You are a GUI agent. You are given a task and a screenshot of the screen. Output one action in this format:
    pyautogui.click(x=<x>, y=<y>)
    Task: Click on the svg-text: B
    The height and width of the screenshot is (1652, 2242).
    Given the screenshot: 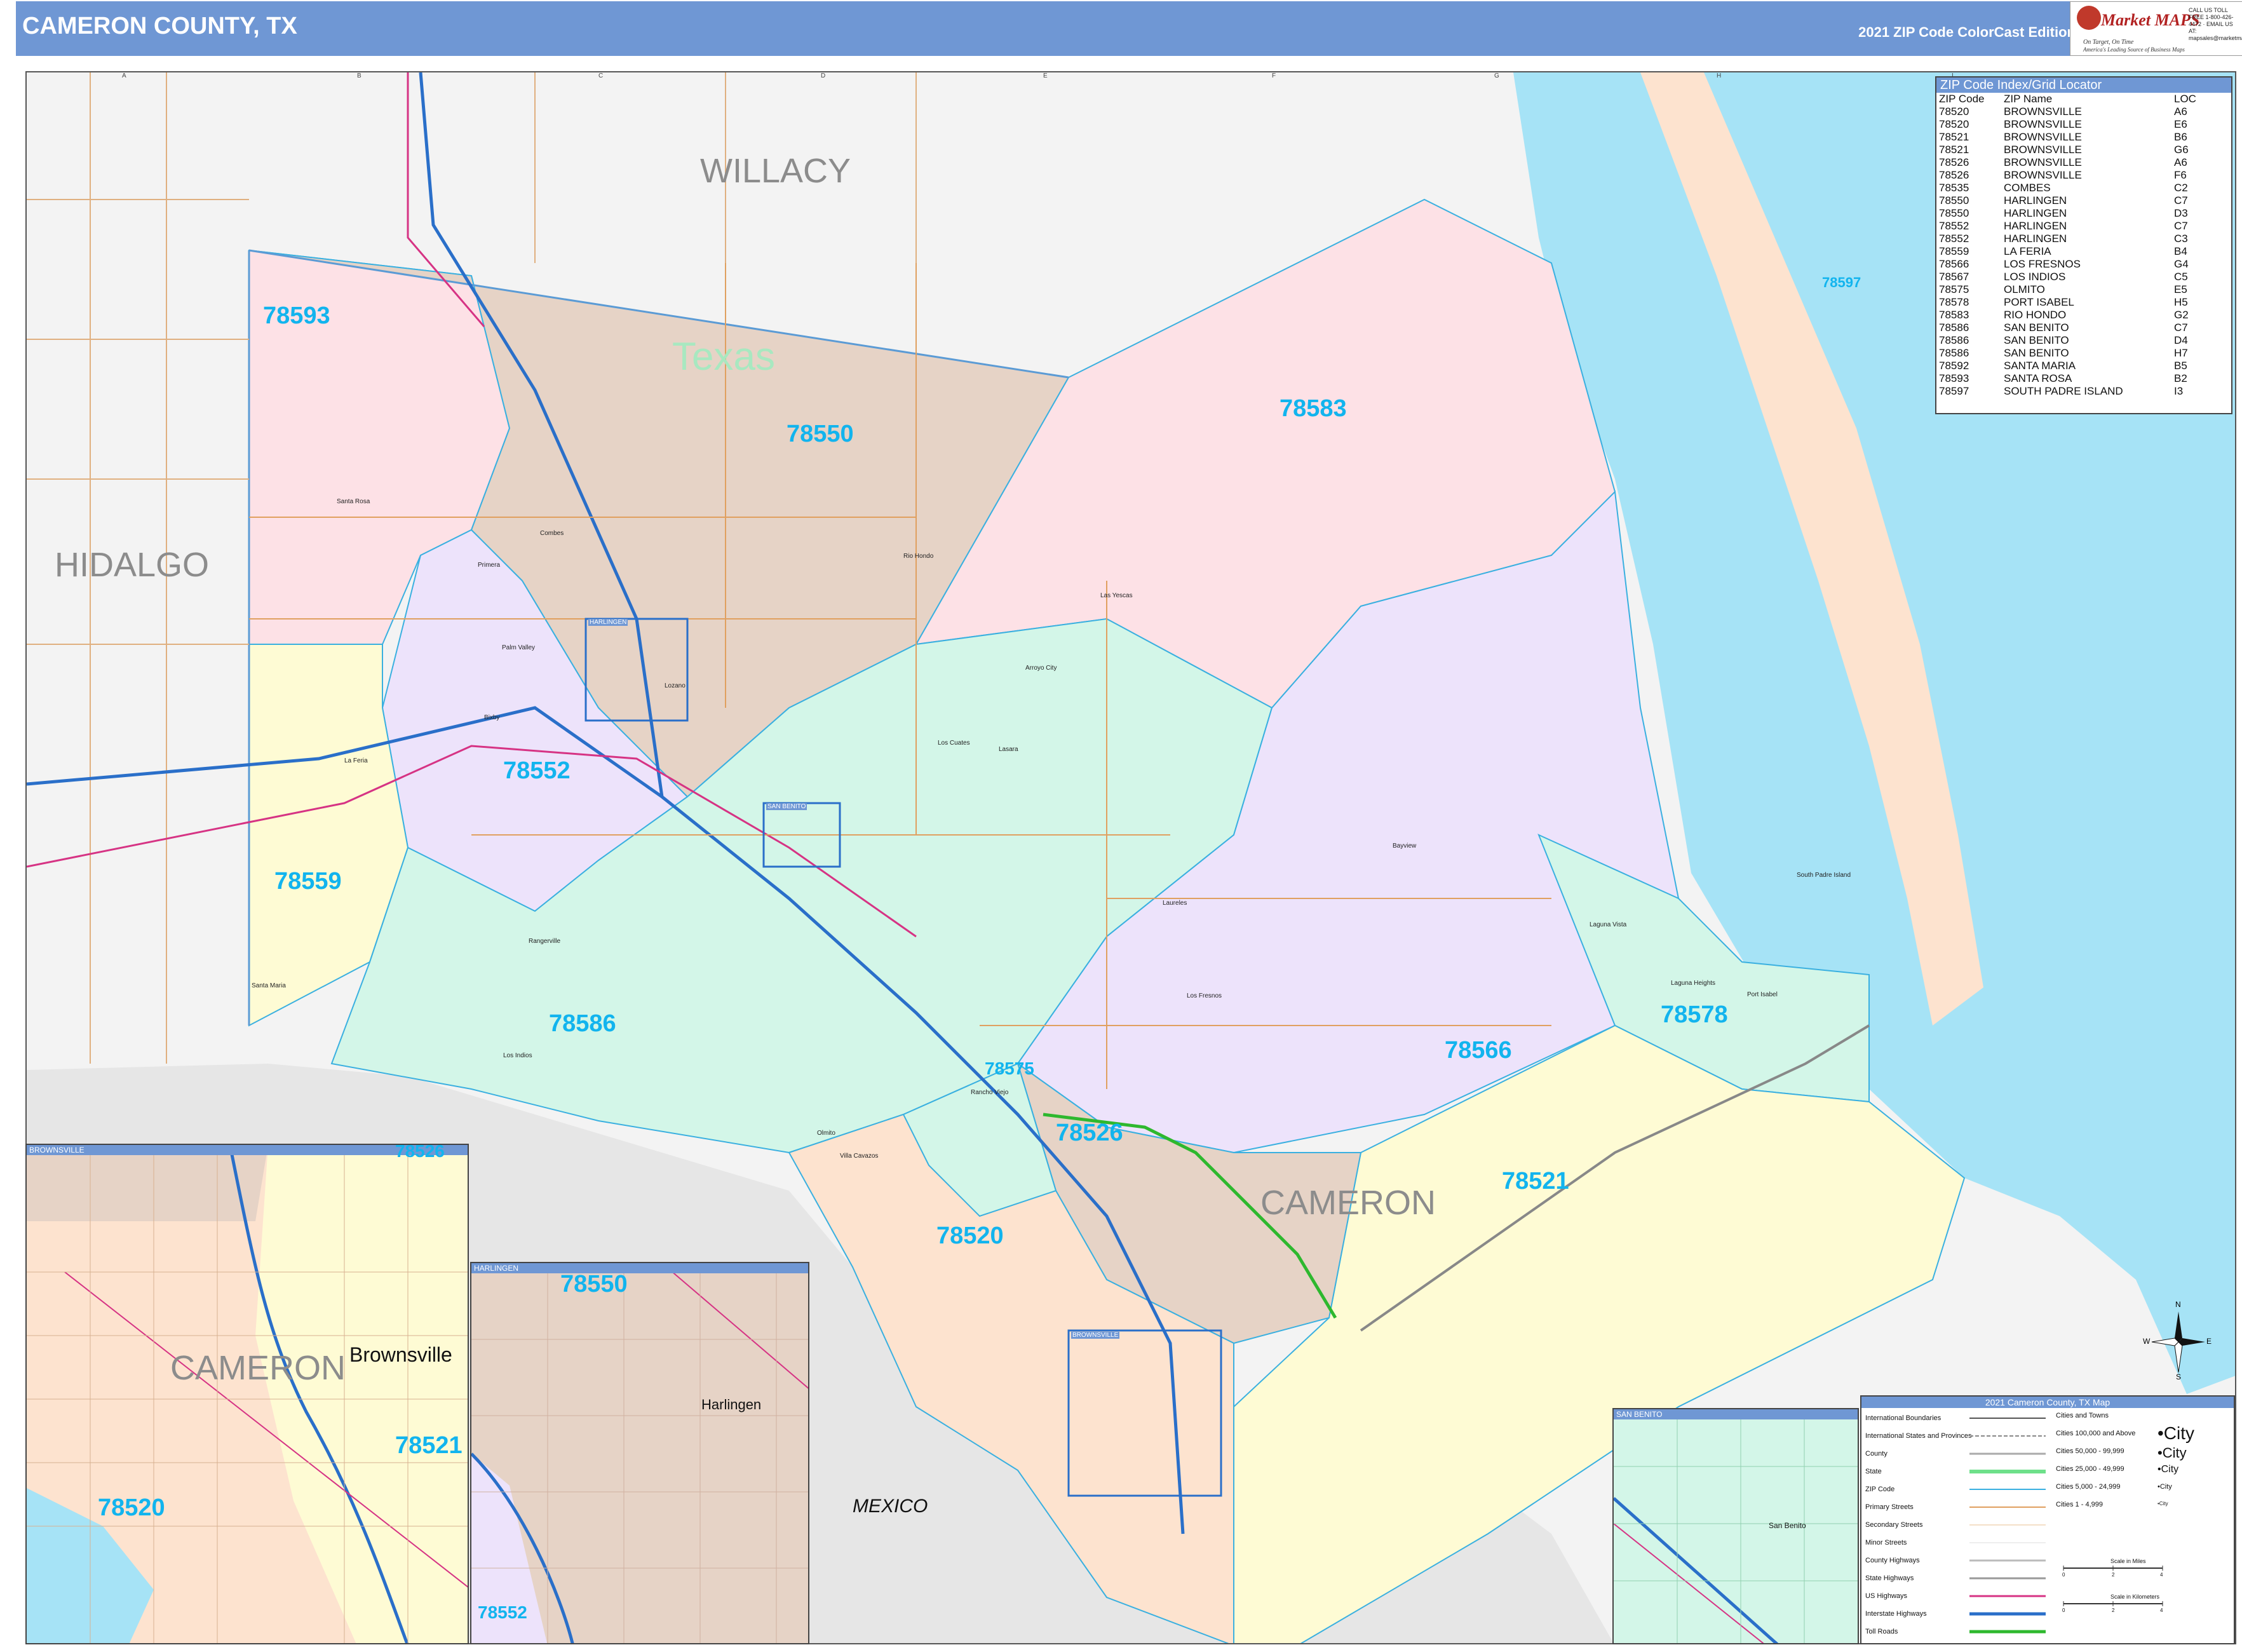 What is the action you would take?
    pyautogui.click(x=359, y=76)
    